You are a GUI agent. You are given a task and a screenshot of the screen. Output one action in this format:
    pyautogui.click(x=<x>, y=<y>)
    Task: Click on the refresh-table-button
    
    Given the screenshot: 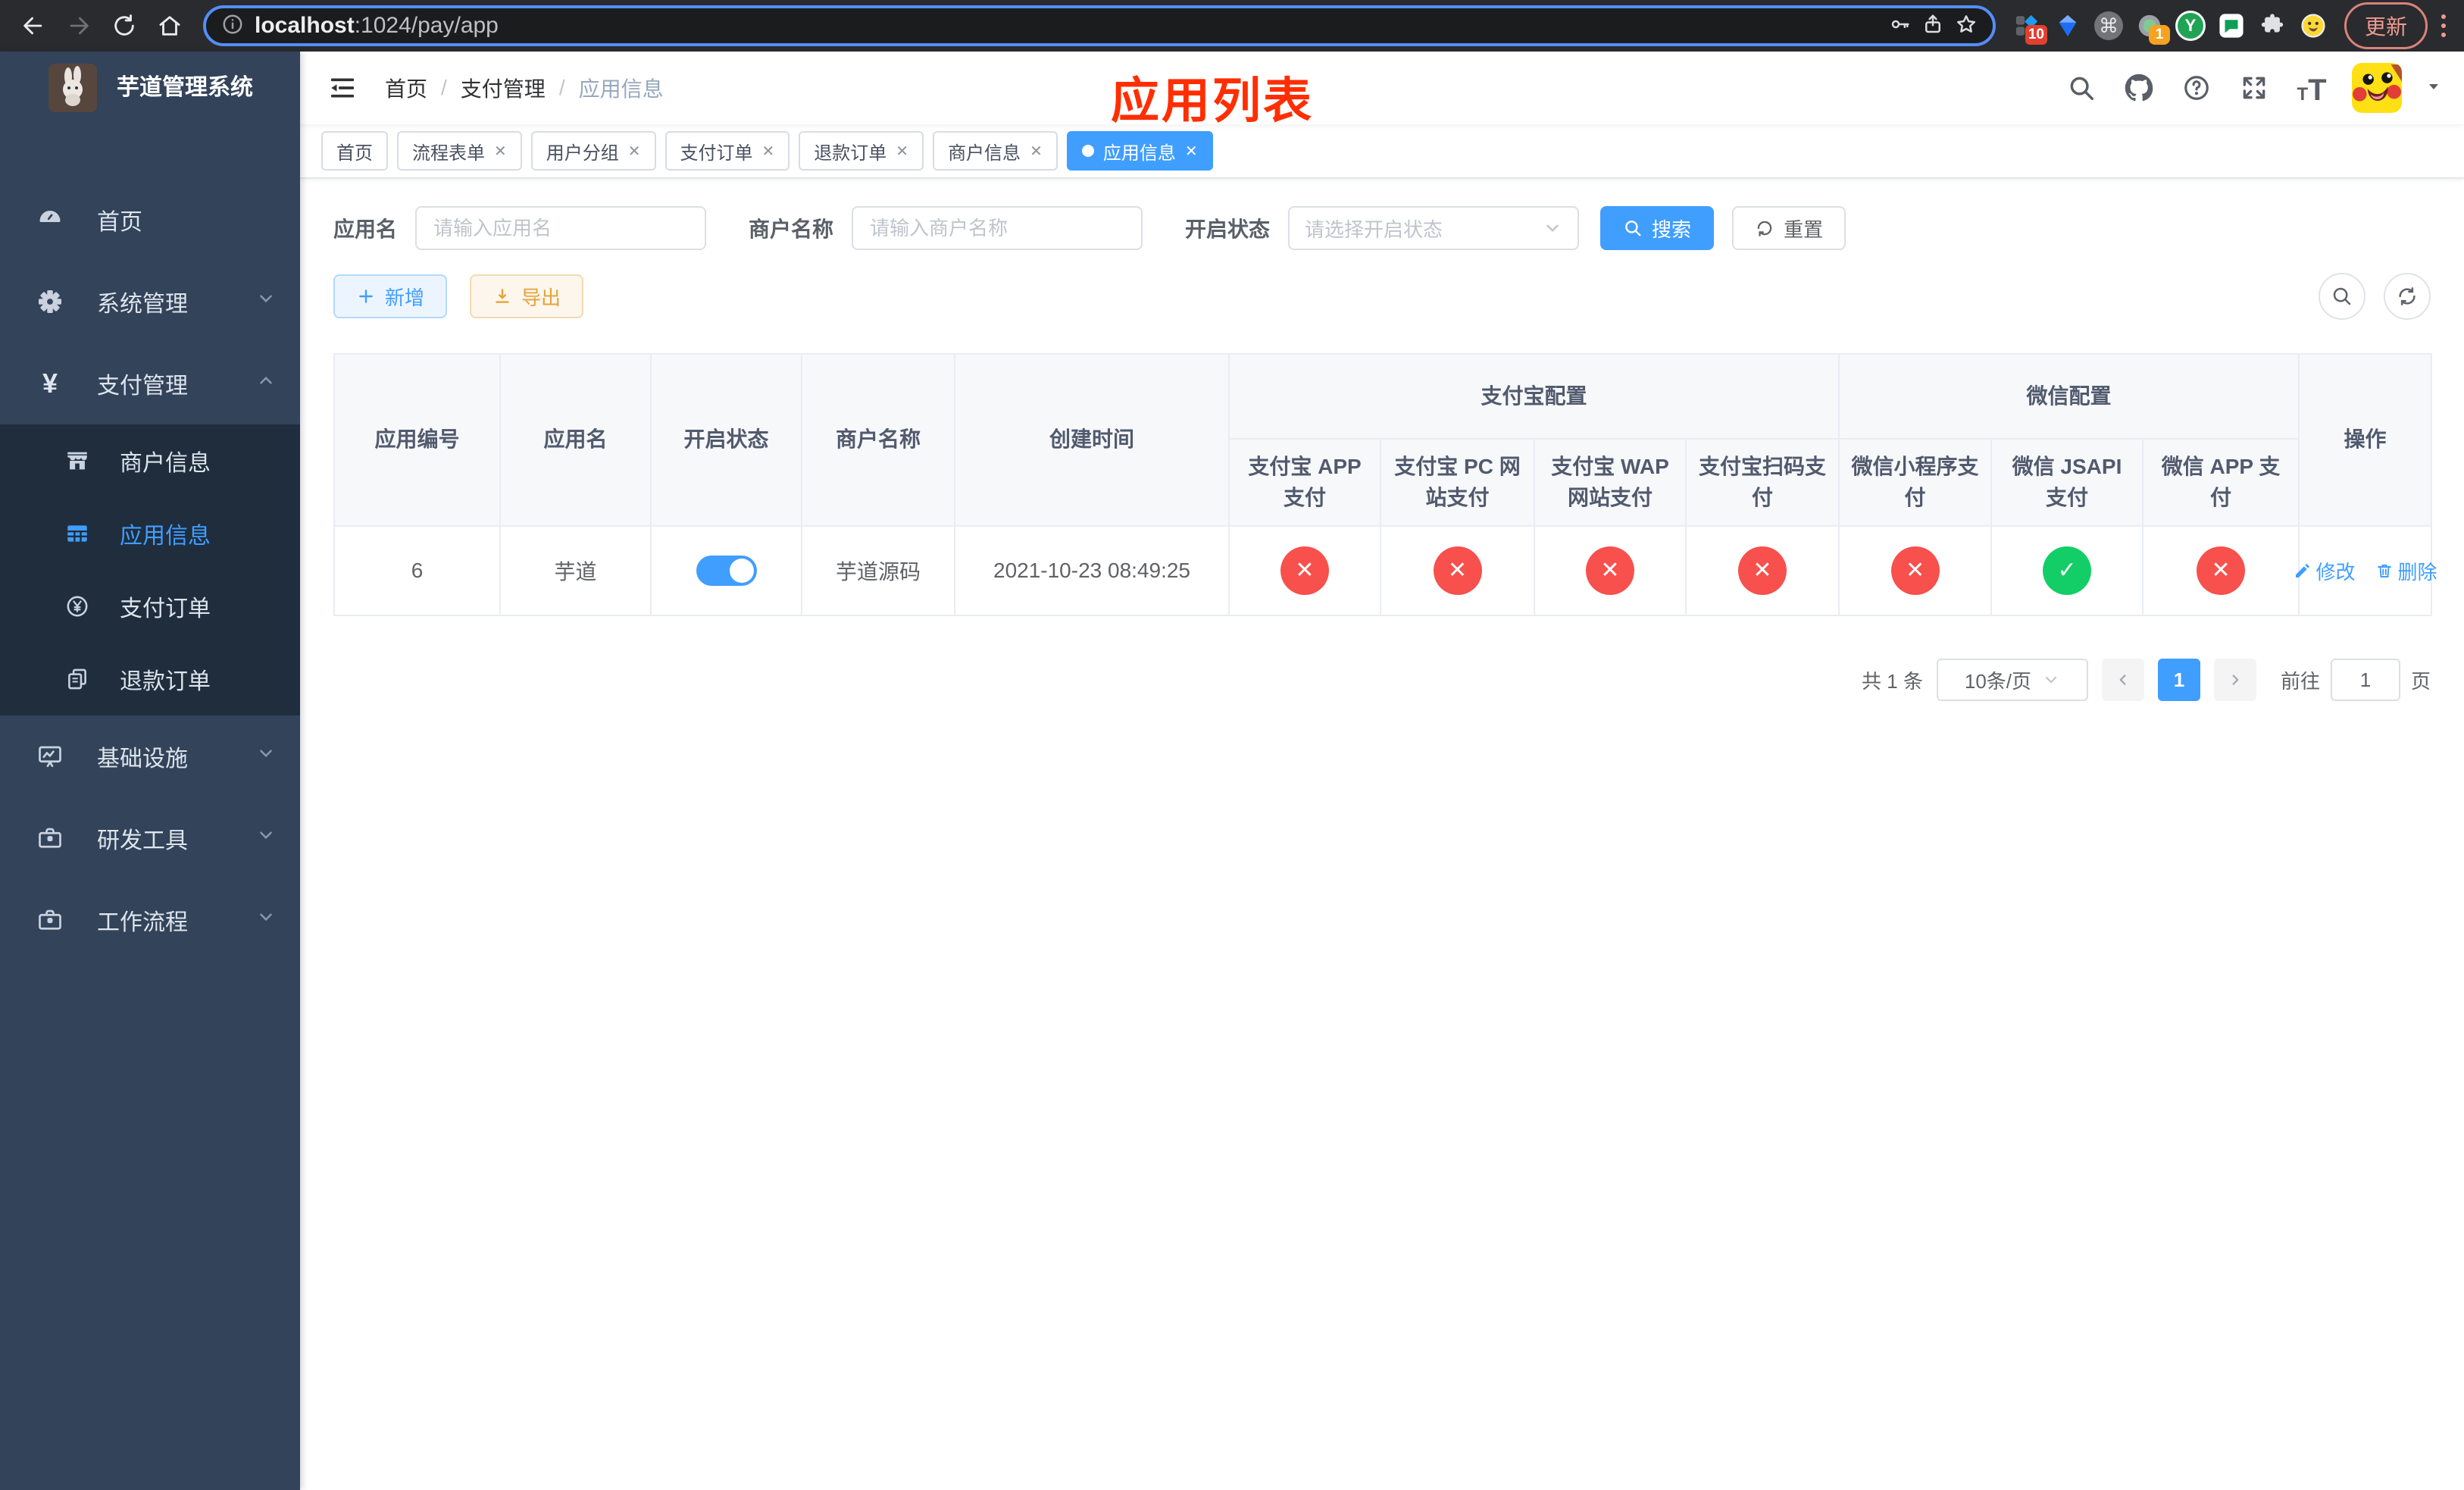 What is the action you would take?
    pyautogui.click(x=2407, y=296)
    